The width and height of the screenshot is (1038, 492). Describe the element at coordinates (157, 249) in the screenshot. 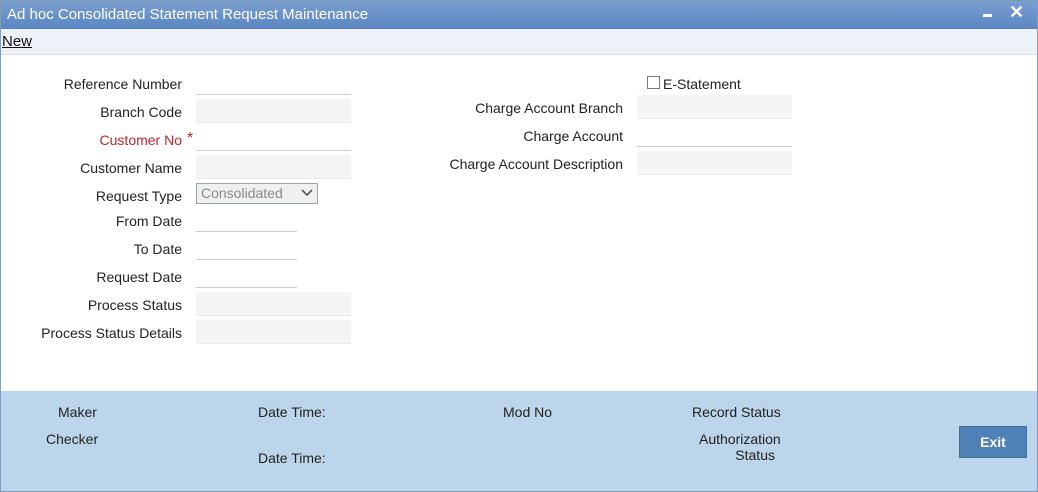

I see `to-date-label: To Date` at that location.